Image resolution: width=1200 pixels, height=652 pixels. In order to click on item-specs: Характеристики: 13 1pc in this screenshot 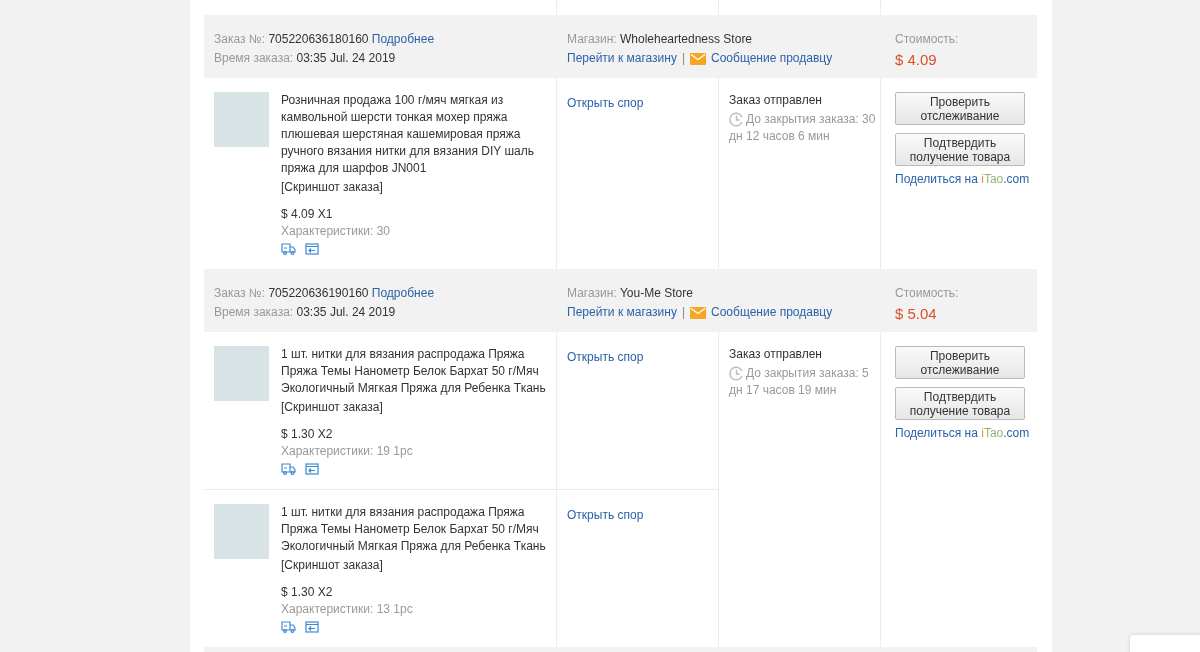, I will do `click(347, 609)`.